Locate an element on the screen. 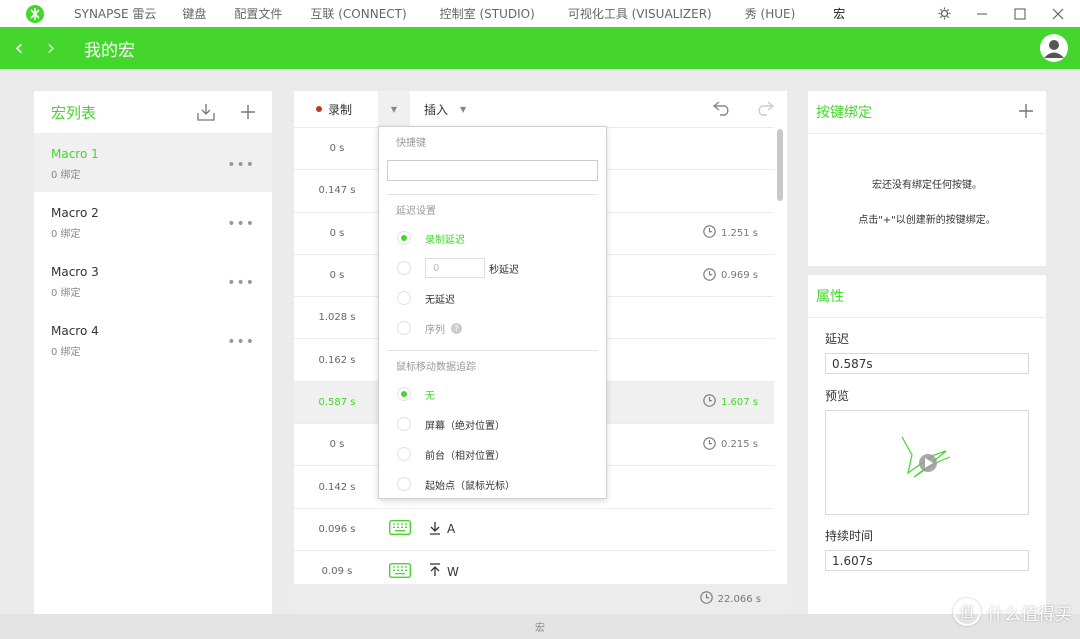 The height and width of the screenshot is (639, 1080). duration-label: 持续时间 is located at coordinates (849, 536).